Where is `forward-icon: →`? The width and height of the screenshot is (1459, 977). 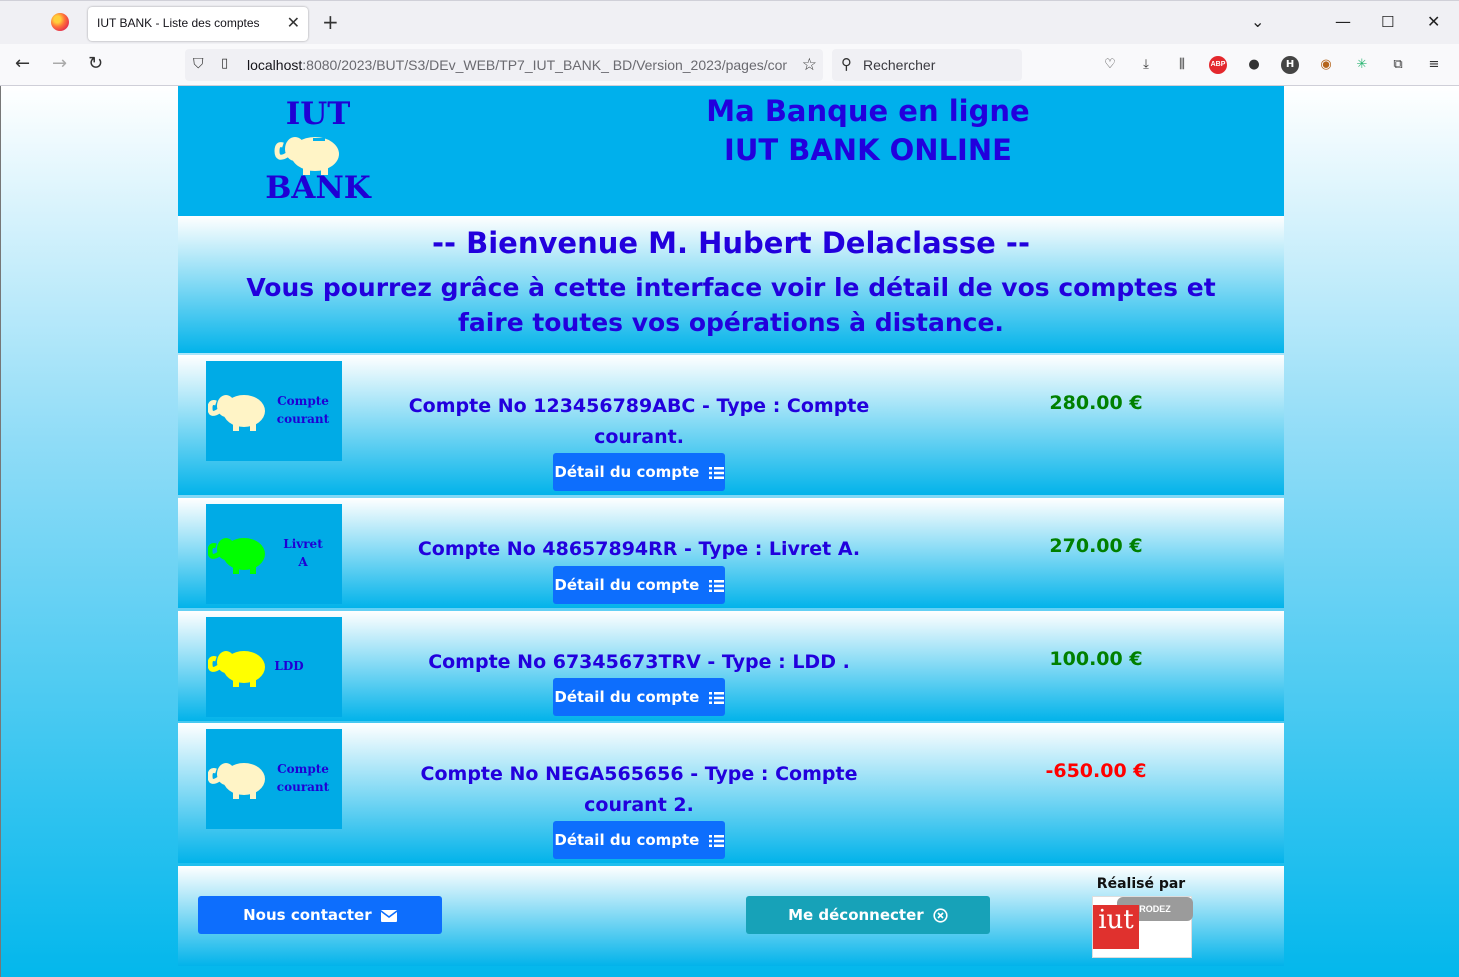 forward-icon: → is located at coordinates (59, 64).